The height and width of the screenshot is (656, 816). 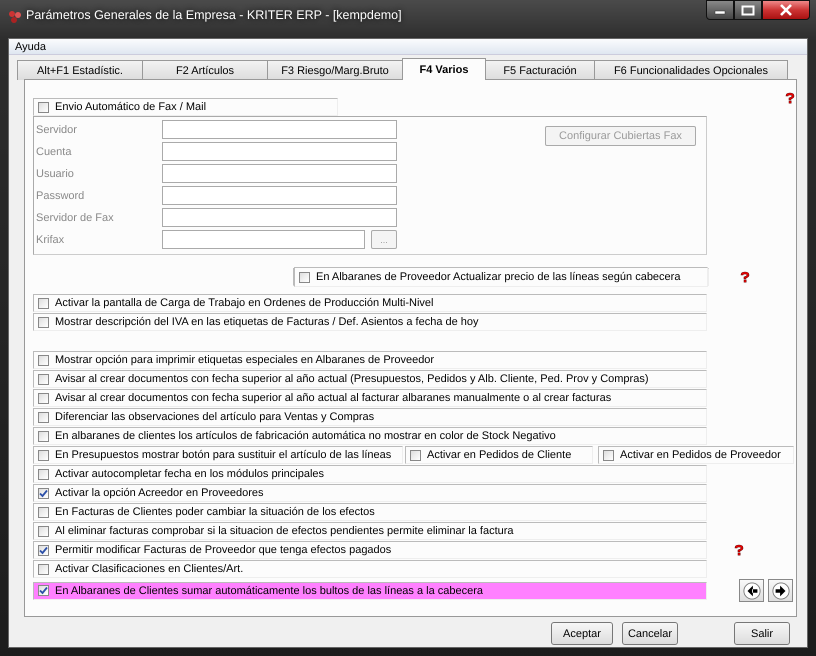 I want to click on option-label: Avisar al crear documentos con fecha superior al año actual al facturar albaranes manualmente o al crear facturas, so click(x=333, y=398).